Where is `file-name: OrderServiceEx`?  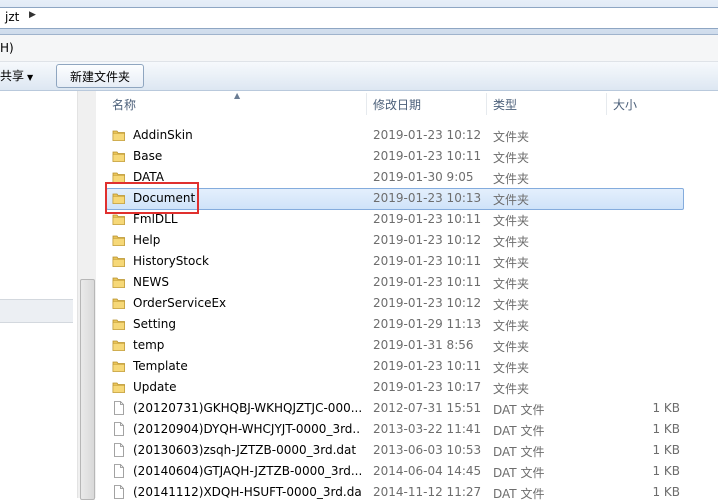 file-name: OrderServiceEx is located at coordinates (180, 303).